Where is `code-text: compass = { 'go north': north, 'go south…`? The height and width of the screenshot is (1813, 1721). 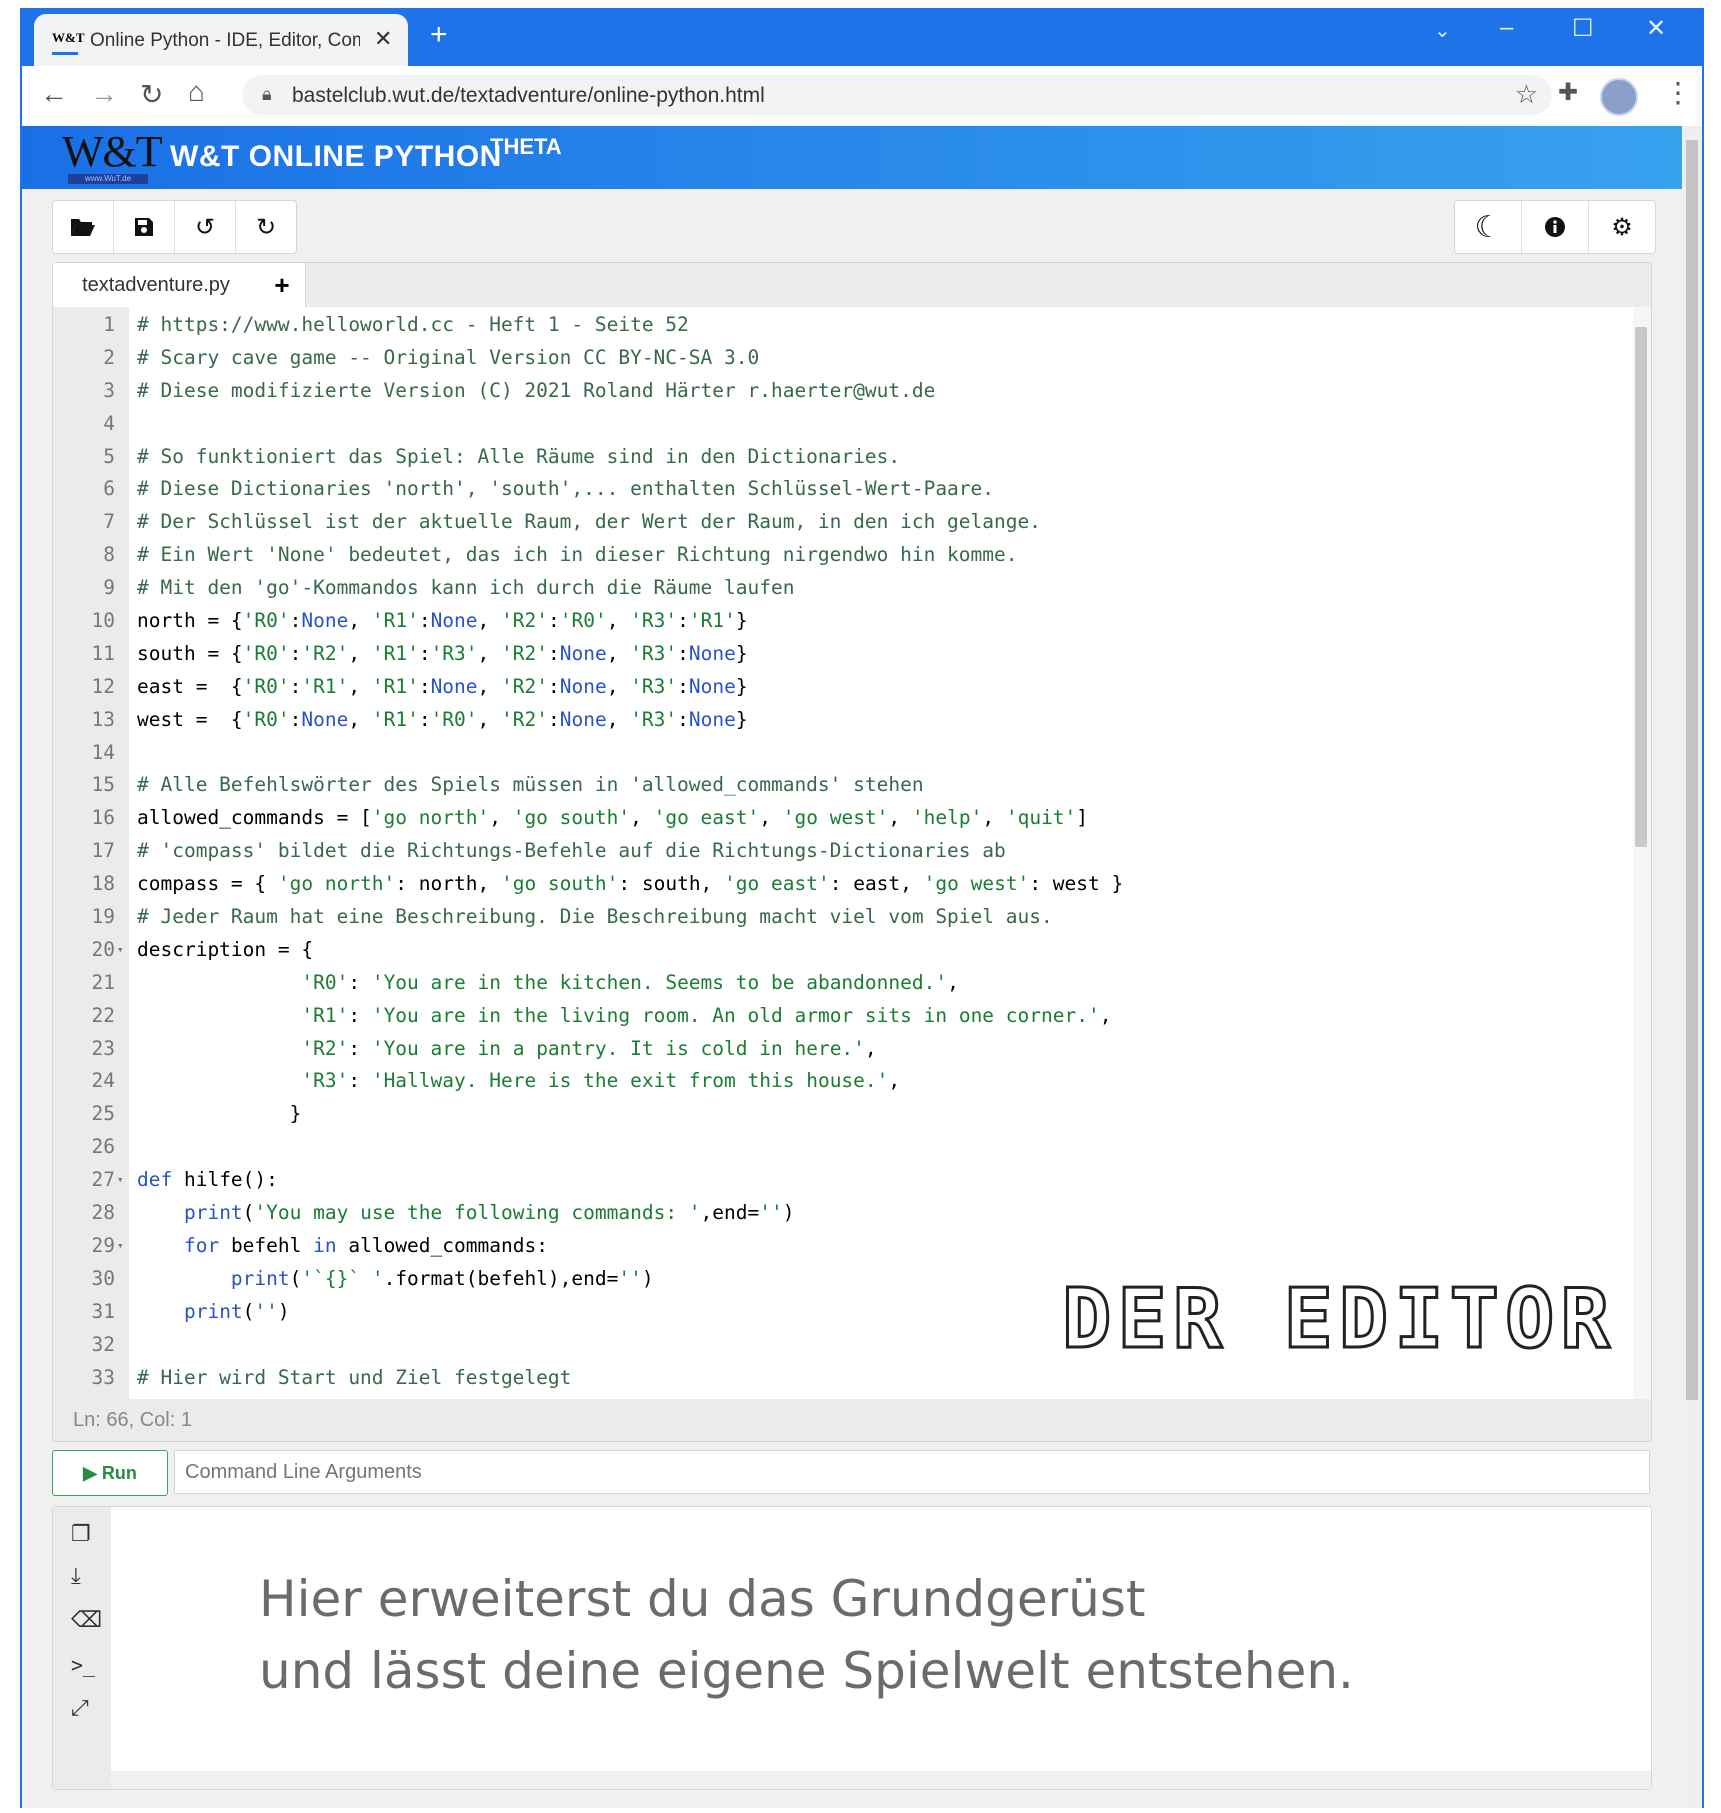 code-text: compass = { 'go north': north, 'go south… is located at coordinates (630, 884).